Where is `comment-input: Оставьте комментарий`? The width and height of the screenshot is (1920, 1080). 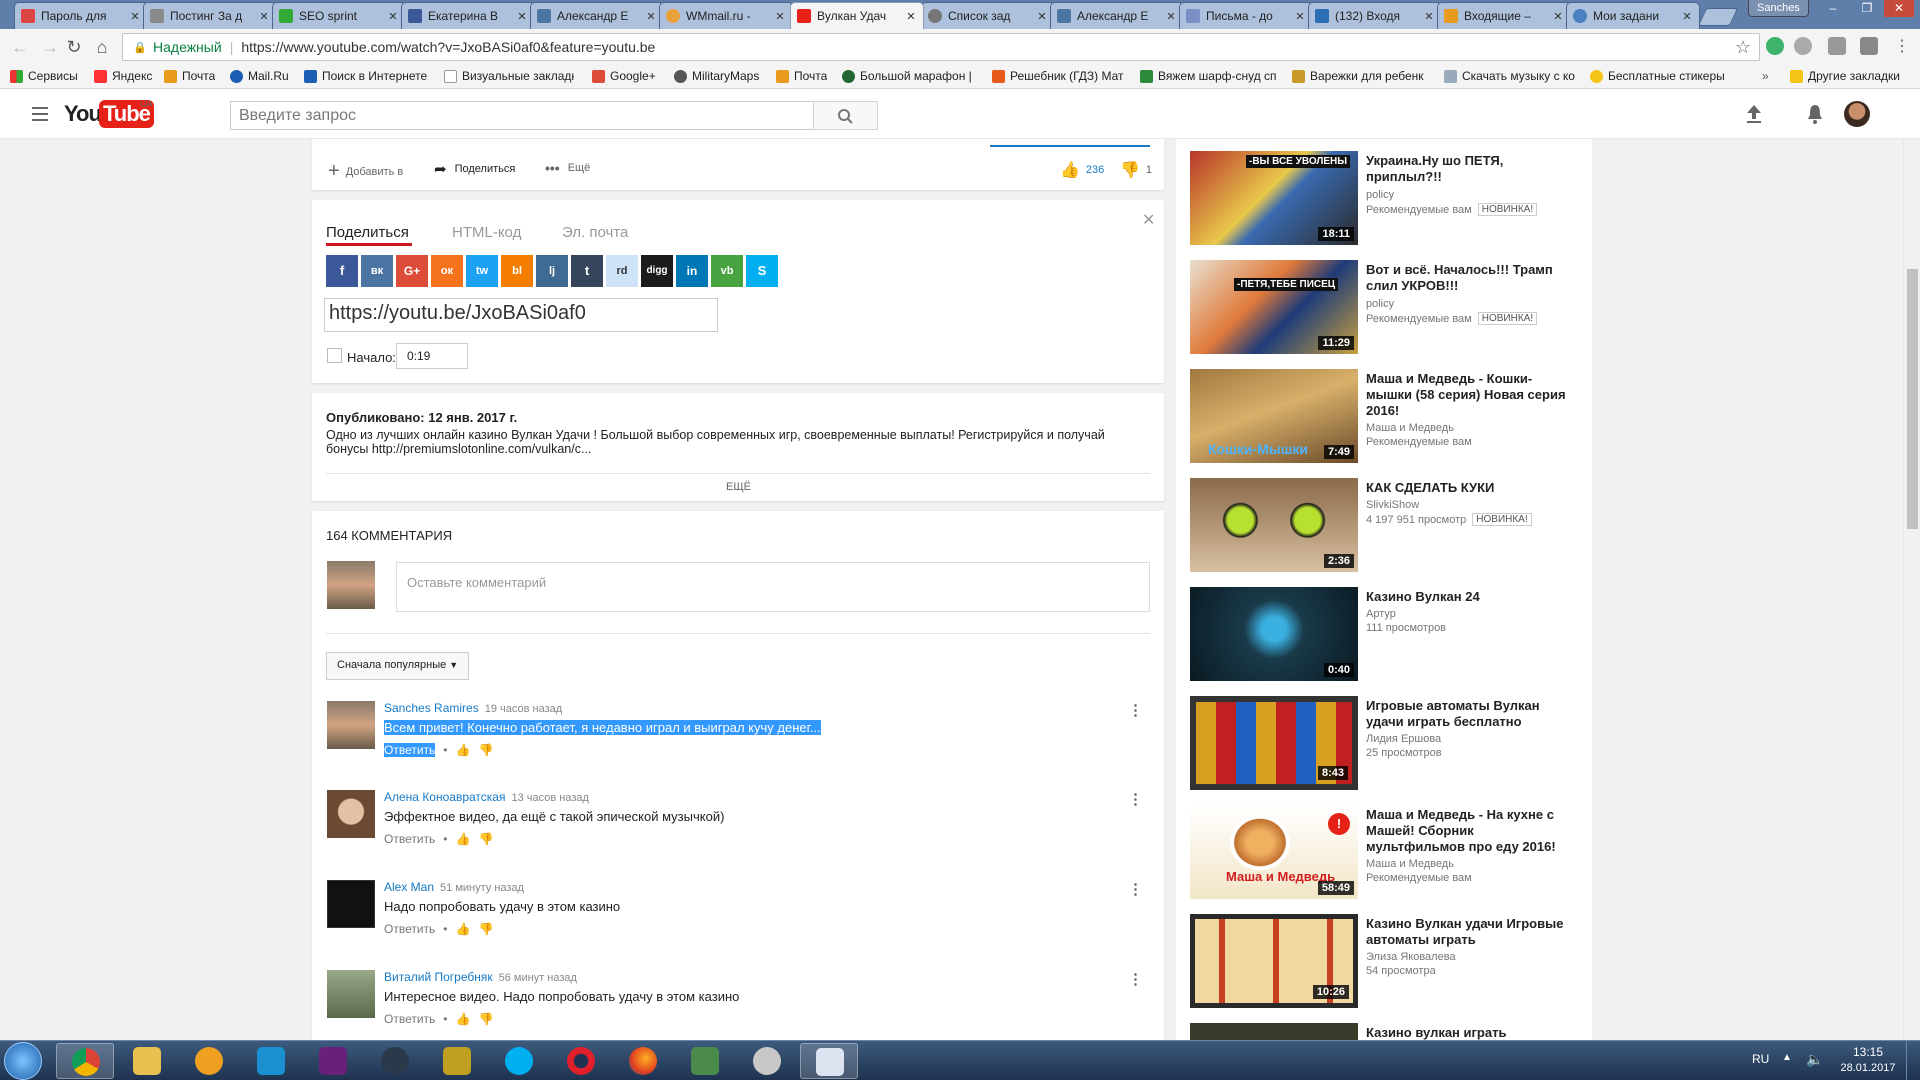 comment-input: Оставьте комментарий is located at coordinates (773, 587).